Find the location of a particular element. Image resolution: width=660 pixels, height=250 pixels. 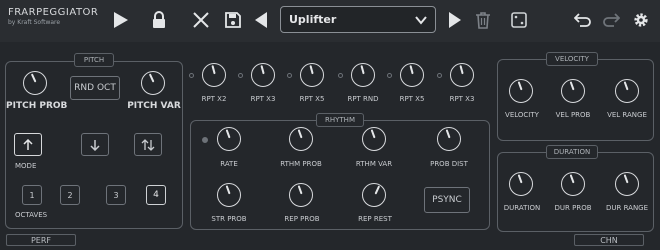

rnd-oct-button: RND OCT is located at coordinates (95, 88).